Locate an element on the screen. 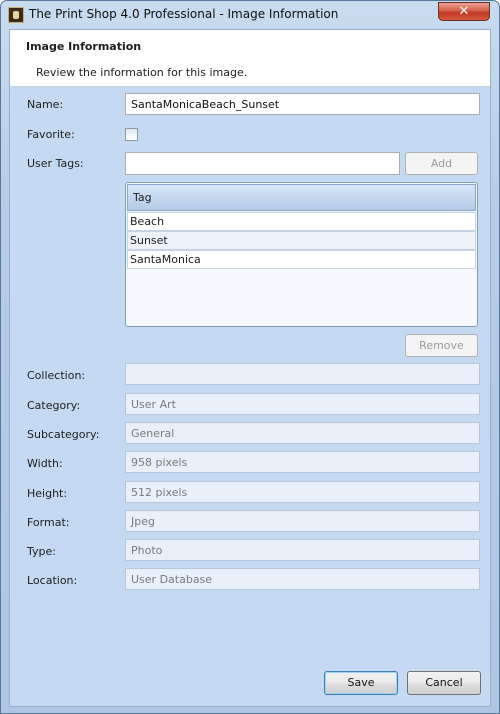 This screenshot has height=714, width=500. favorite-checkbox is located at coordinates (131, 134).